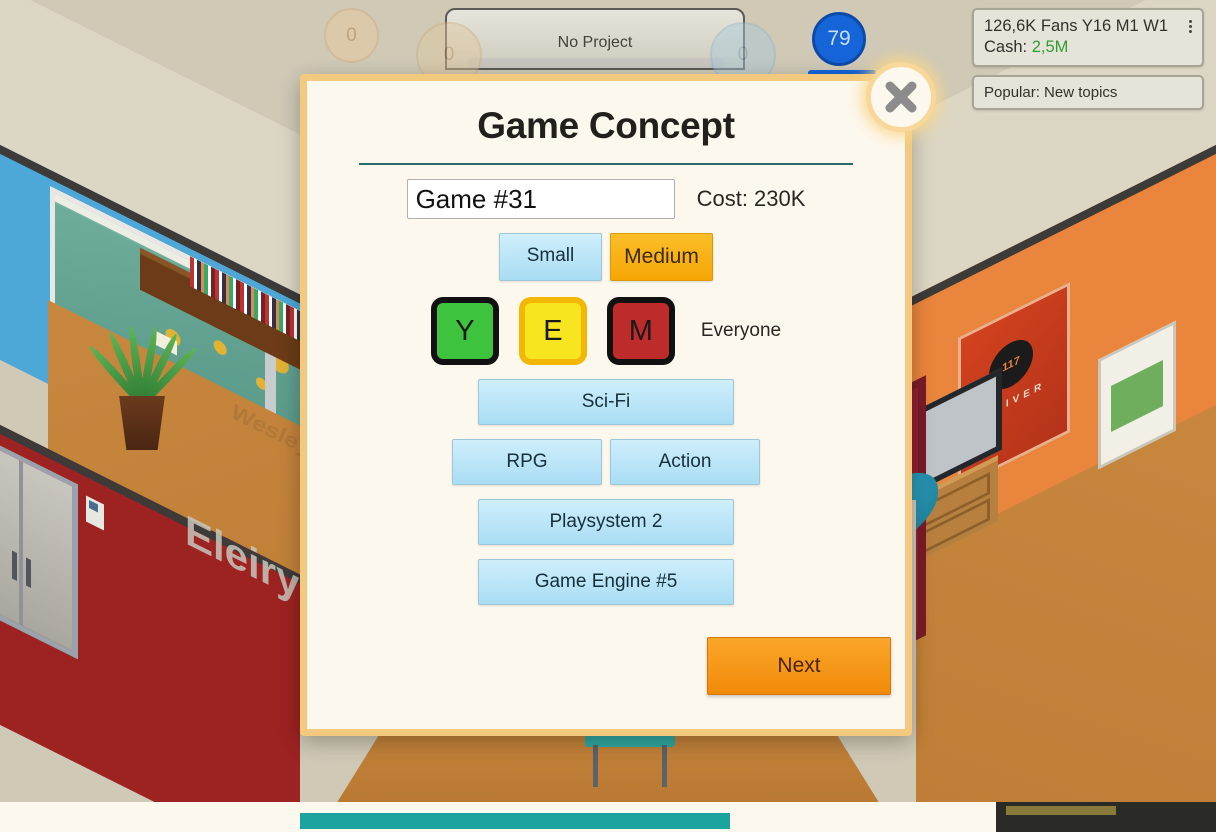  Describe the element at coordinates (606, 257) in the screenshot. I see `size-options-row: Small Medium` at that location.